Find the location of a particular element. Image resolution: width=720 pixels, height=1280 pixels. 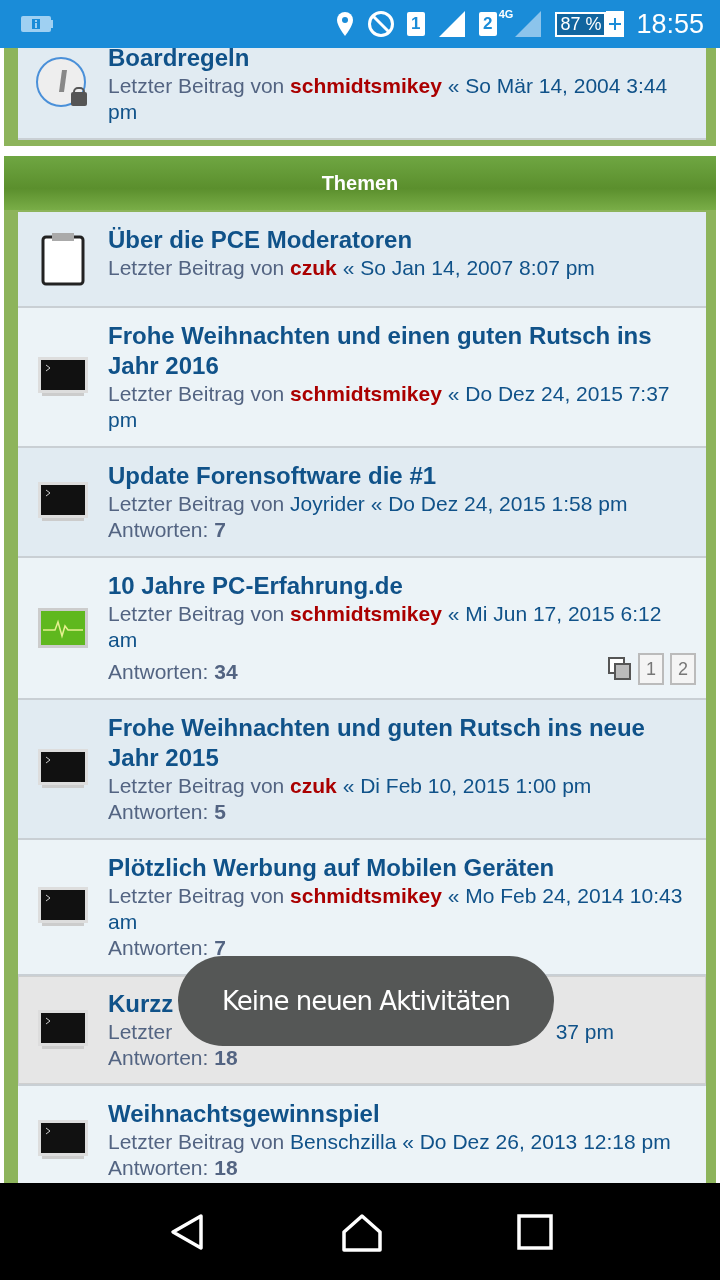

battery-level: 87 % is located at coordinates (581, 24).